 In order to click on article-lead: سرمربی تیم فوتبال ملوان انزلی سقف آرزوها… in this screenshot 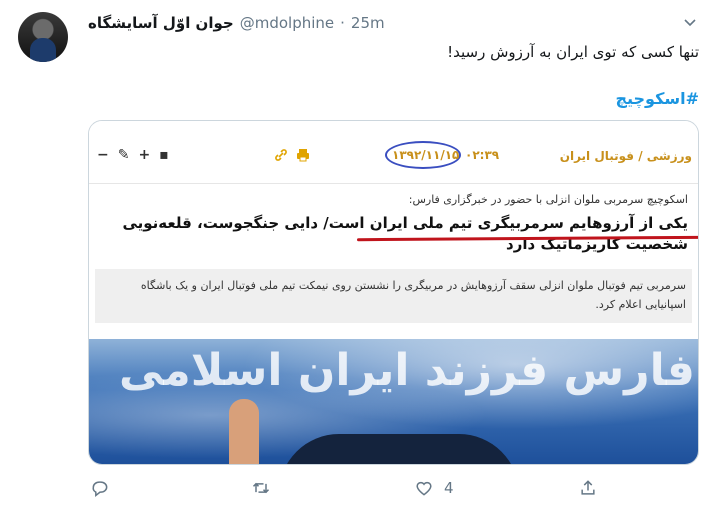, I will do `click(413, 295)`.